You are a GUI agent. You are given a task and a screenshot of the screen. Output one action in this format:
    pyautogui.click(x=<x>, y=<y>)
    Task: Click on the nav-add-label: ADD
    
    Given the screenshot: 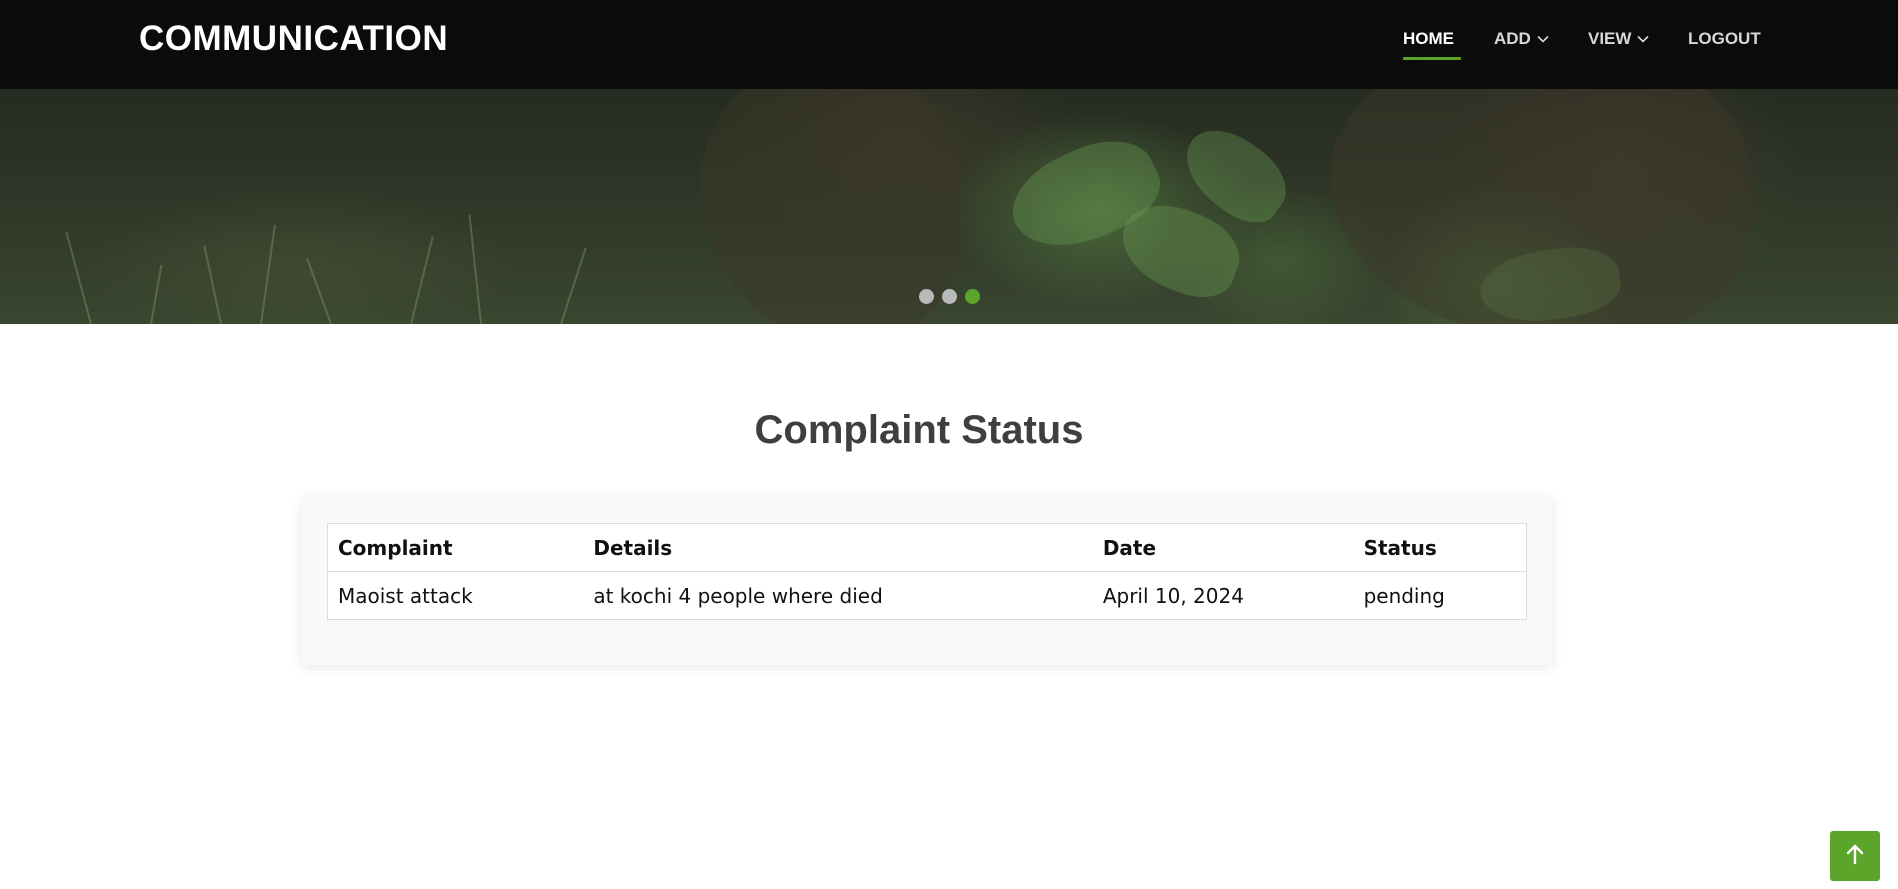 What is the action you would take?
    pyautogui.click(x=1512, y=38)
    